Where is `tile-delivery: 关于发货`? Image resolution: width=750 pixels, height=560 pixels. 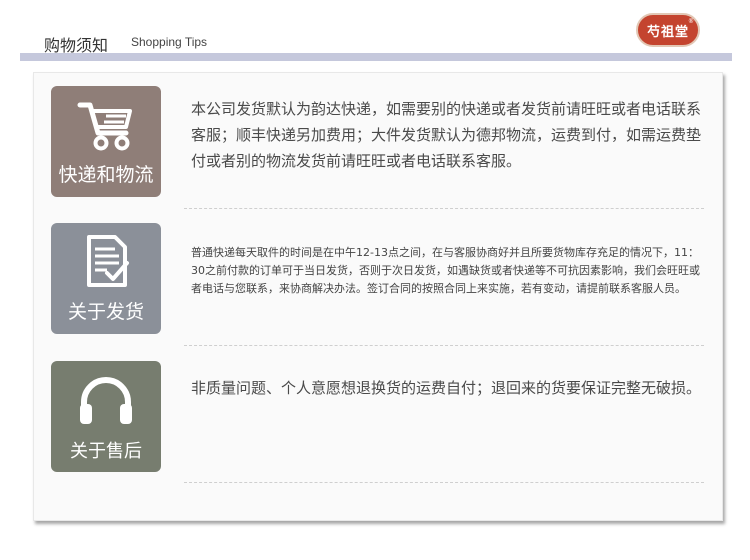
tile-delivery: 关于发货 is located at coordinates (106, 278).